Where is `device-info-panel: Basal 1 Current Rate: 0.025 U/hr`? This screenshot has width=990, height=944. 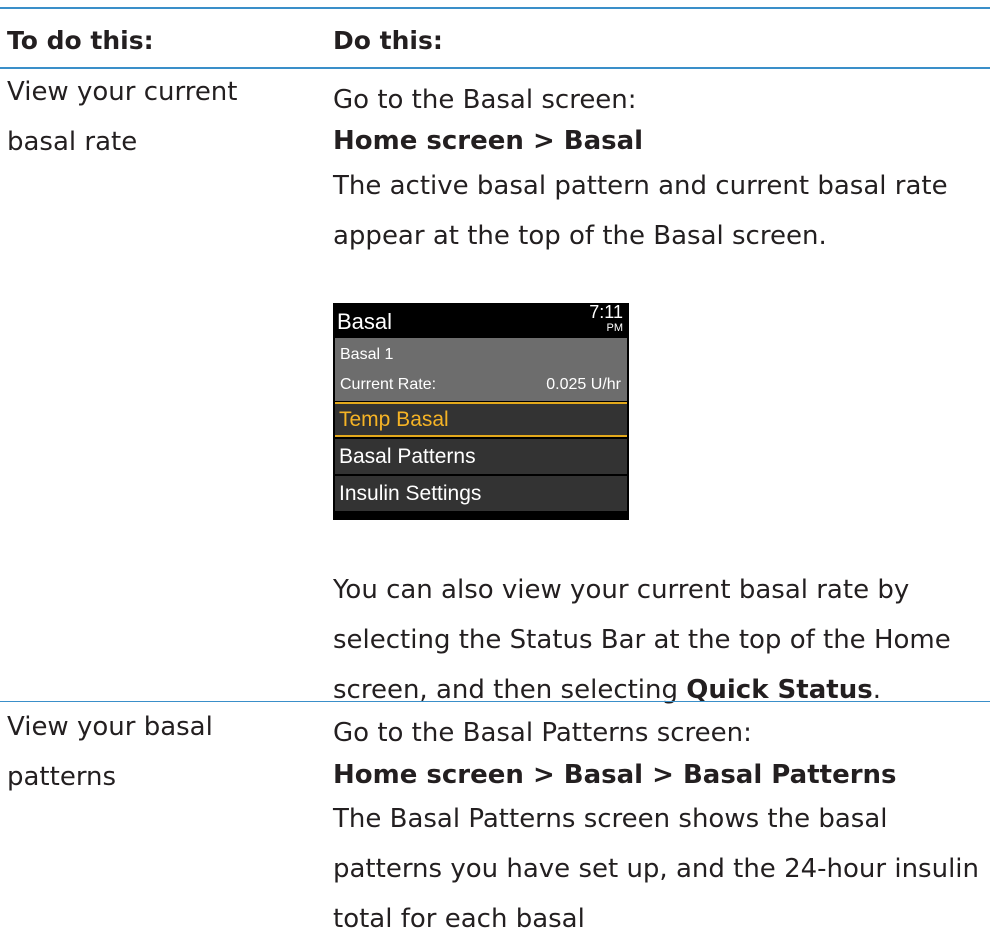 device-info-panel: Basal 1 Current Rate: 0.025 U/hr is located at coordinates (481, 369).